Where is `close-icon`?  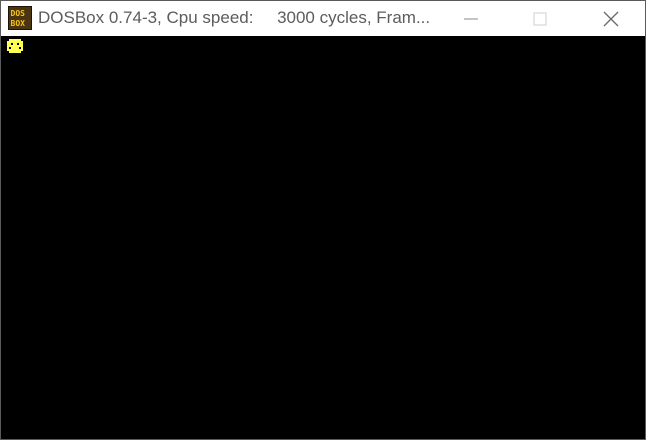 close-icon is located at coordinates (611, 18).